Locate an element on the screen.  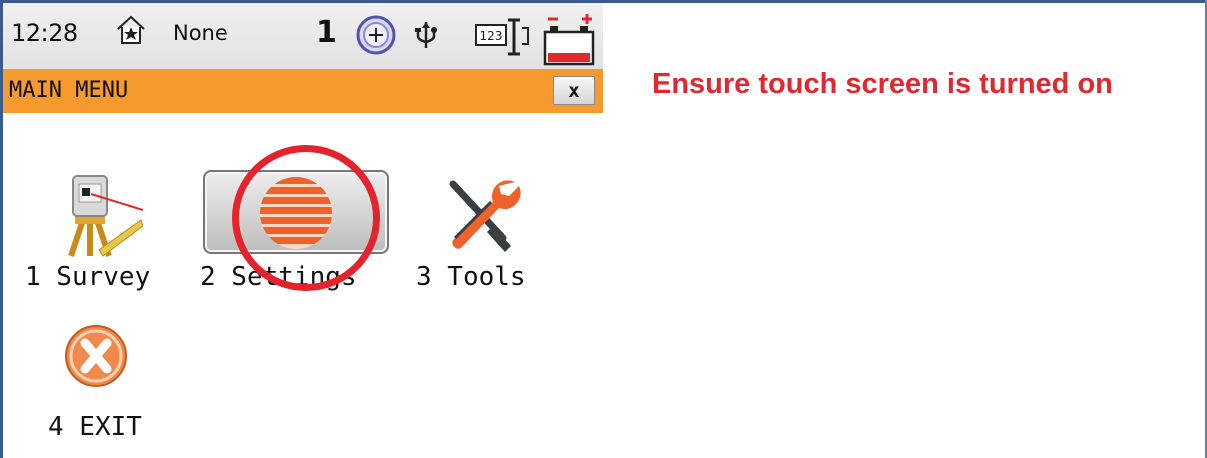
survey-label: 1 Survey is located at coordinates (87, 277).